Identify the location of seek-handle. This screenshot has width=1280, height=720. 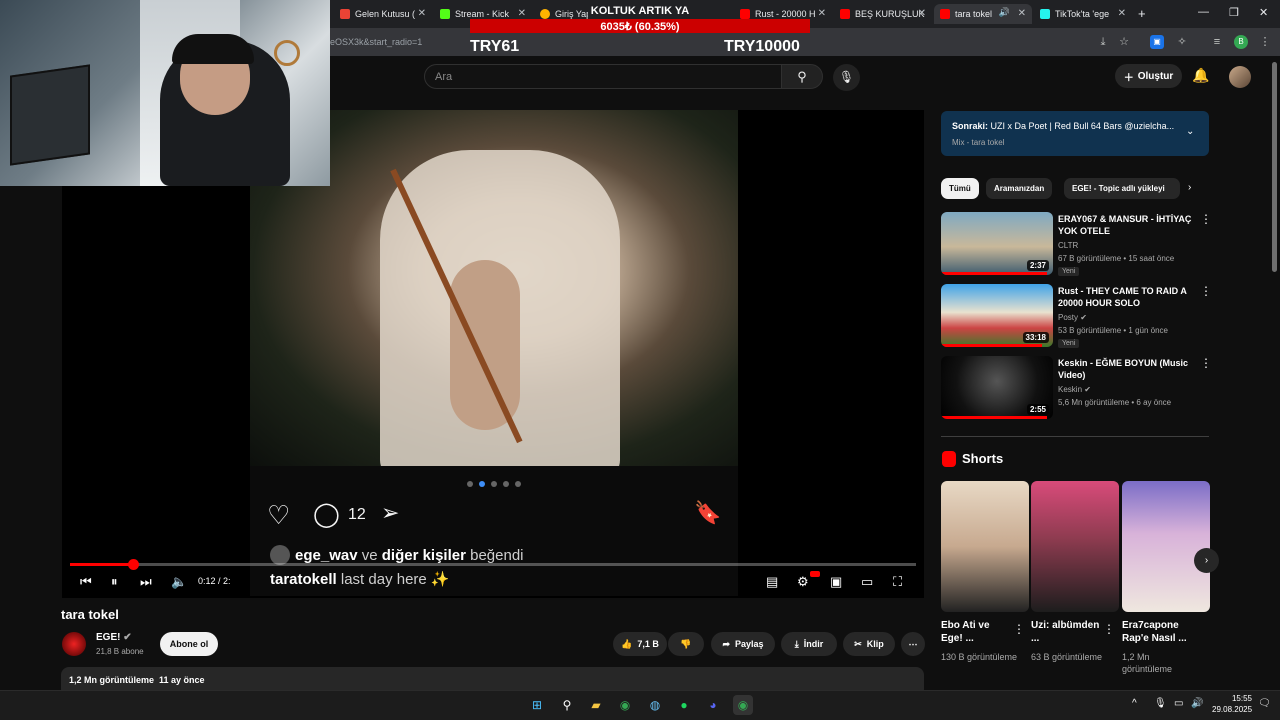
(133, 564).